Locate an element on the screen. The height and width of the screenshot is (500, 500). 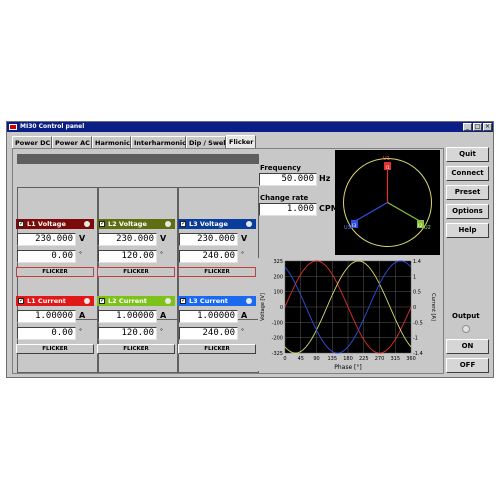
l1-voltage-magnitude-input: 230.000 is located at coordinates (46, 239).